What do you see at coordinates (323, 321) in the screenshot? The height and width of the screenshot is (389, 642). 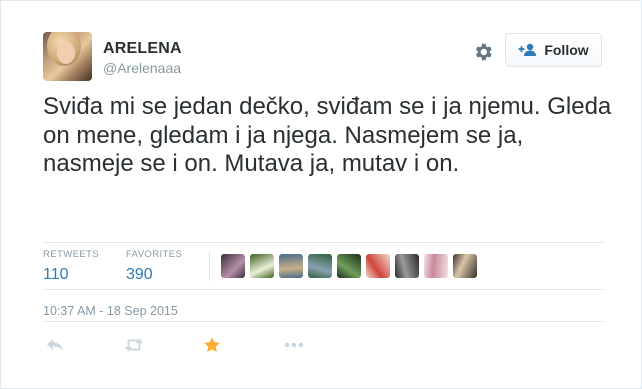 I see `actions-divider` at bounding box center [323, 321].